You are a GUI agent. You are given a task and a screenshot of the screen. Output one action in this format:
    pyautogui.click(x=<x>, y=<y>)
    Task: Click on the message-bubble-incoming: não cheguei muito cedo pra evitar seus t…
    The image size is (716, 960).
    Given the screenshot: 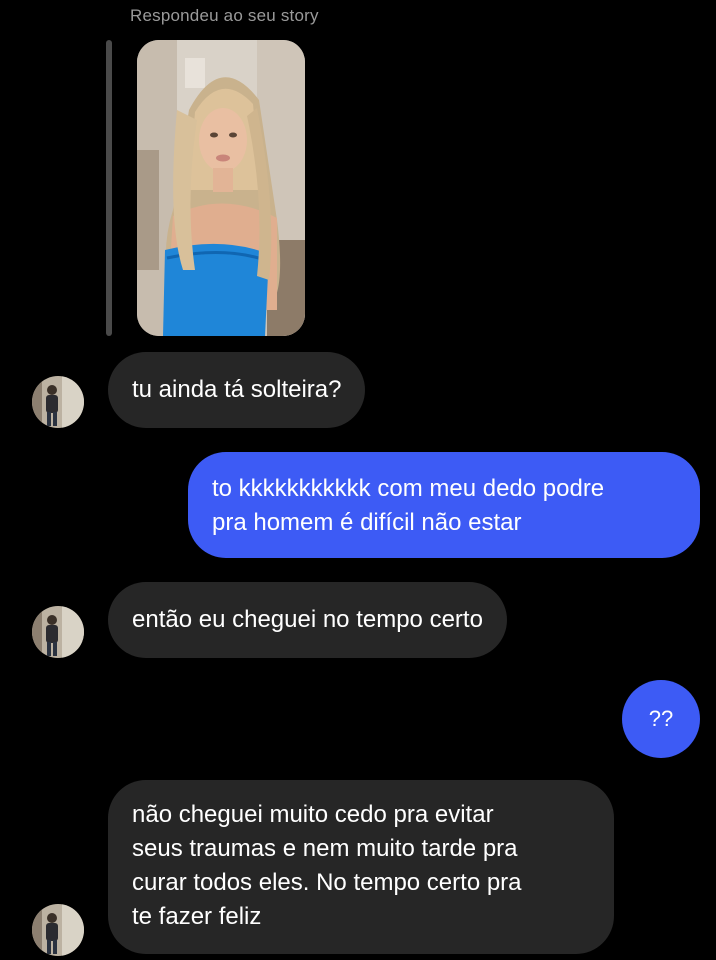 What is the action you would take?
    pyautogui.click(x=361, y=867)
    